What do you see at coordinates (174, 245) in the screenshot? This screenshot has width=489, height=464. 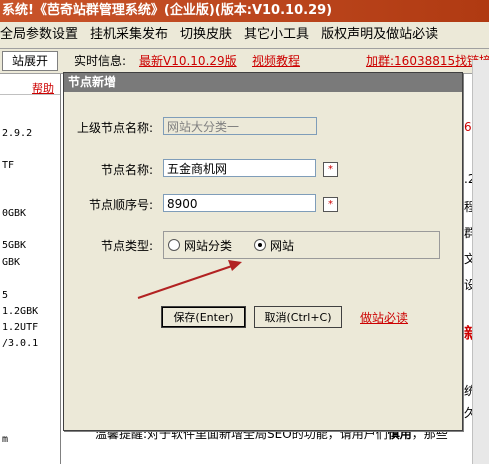 I see `radio-site-category` at bounding box center [174, 245].